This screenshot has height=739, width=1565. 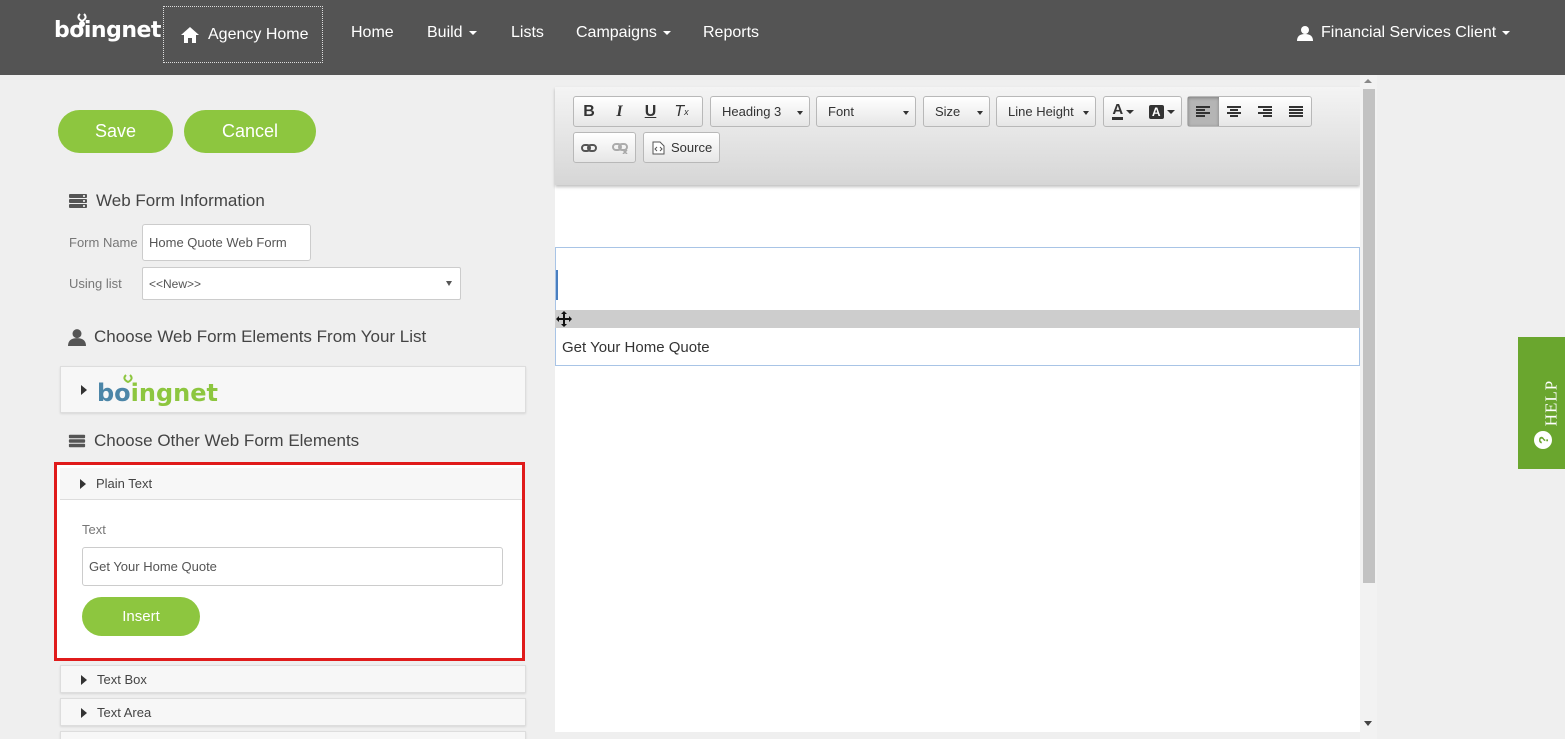 I want to click on scroll-thumb, so click(x=1369, y=336).